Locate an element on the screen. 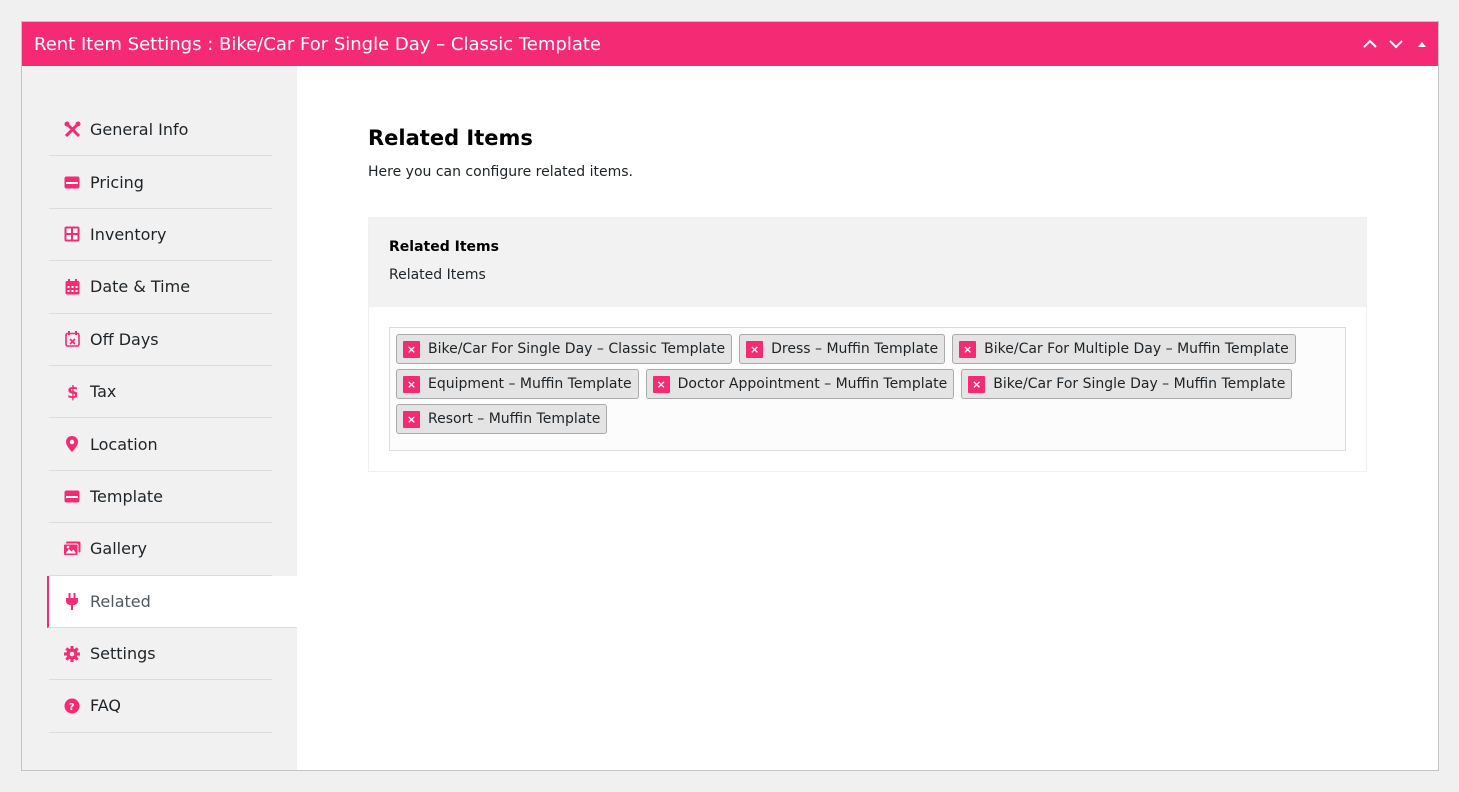  sidebar-item-label: Gallery is located at coordinates (118, 549).